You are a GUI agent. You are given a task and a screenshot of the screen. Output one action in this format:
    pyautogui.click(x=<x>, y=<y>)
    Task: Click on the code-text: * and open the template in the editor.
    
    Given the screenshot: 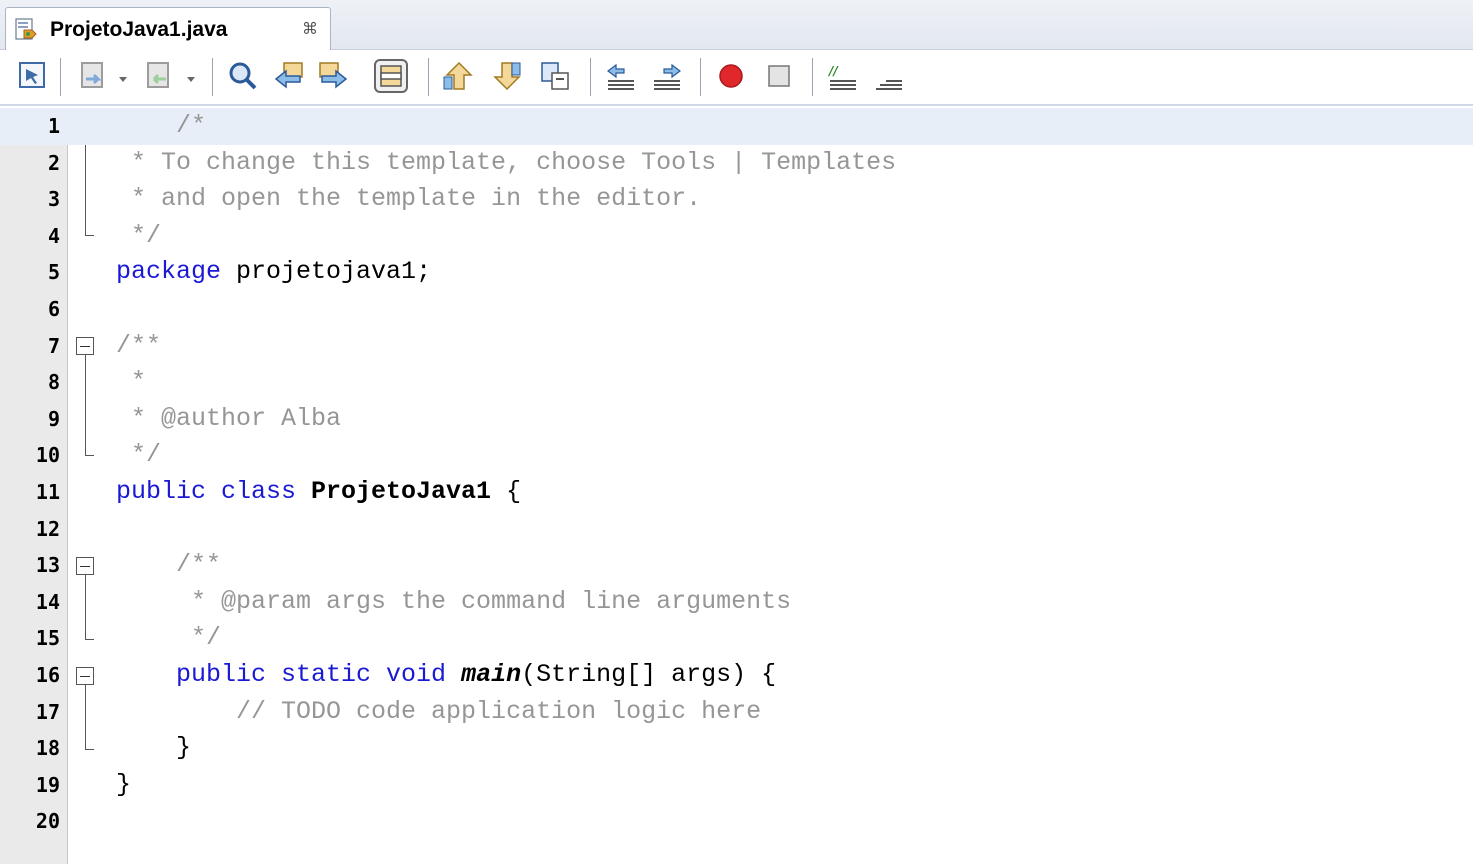 What is the action you would take?
    pyautogui.click(x=409, y=199)
    